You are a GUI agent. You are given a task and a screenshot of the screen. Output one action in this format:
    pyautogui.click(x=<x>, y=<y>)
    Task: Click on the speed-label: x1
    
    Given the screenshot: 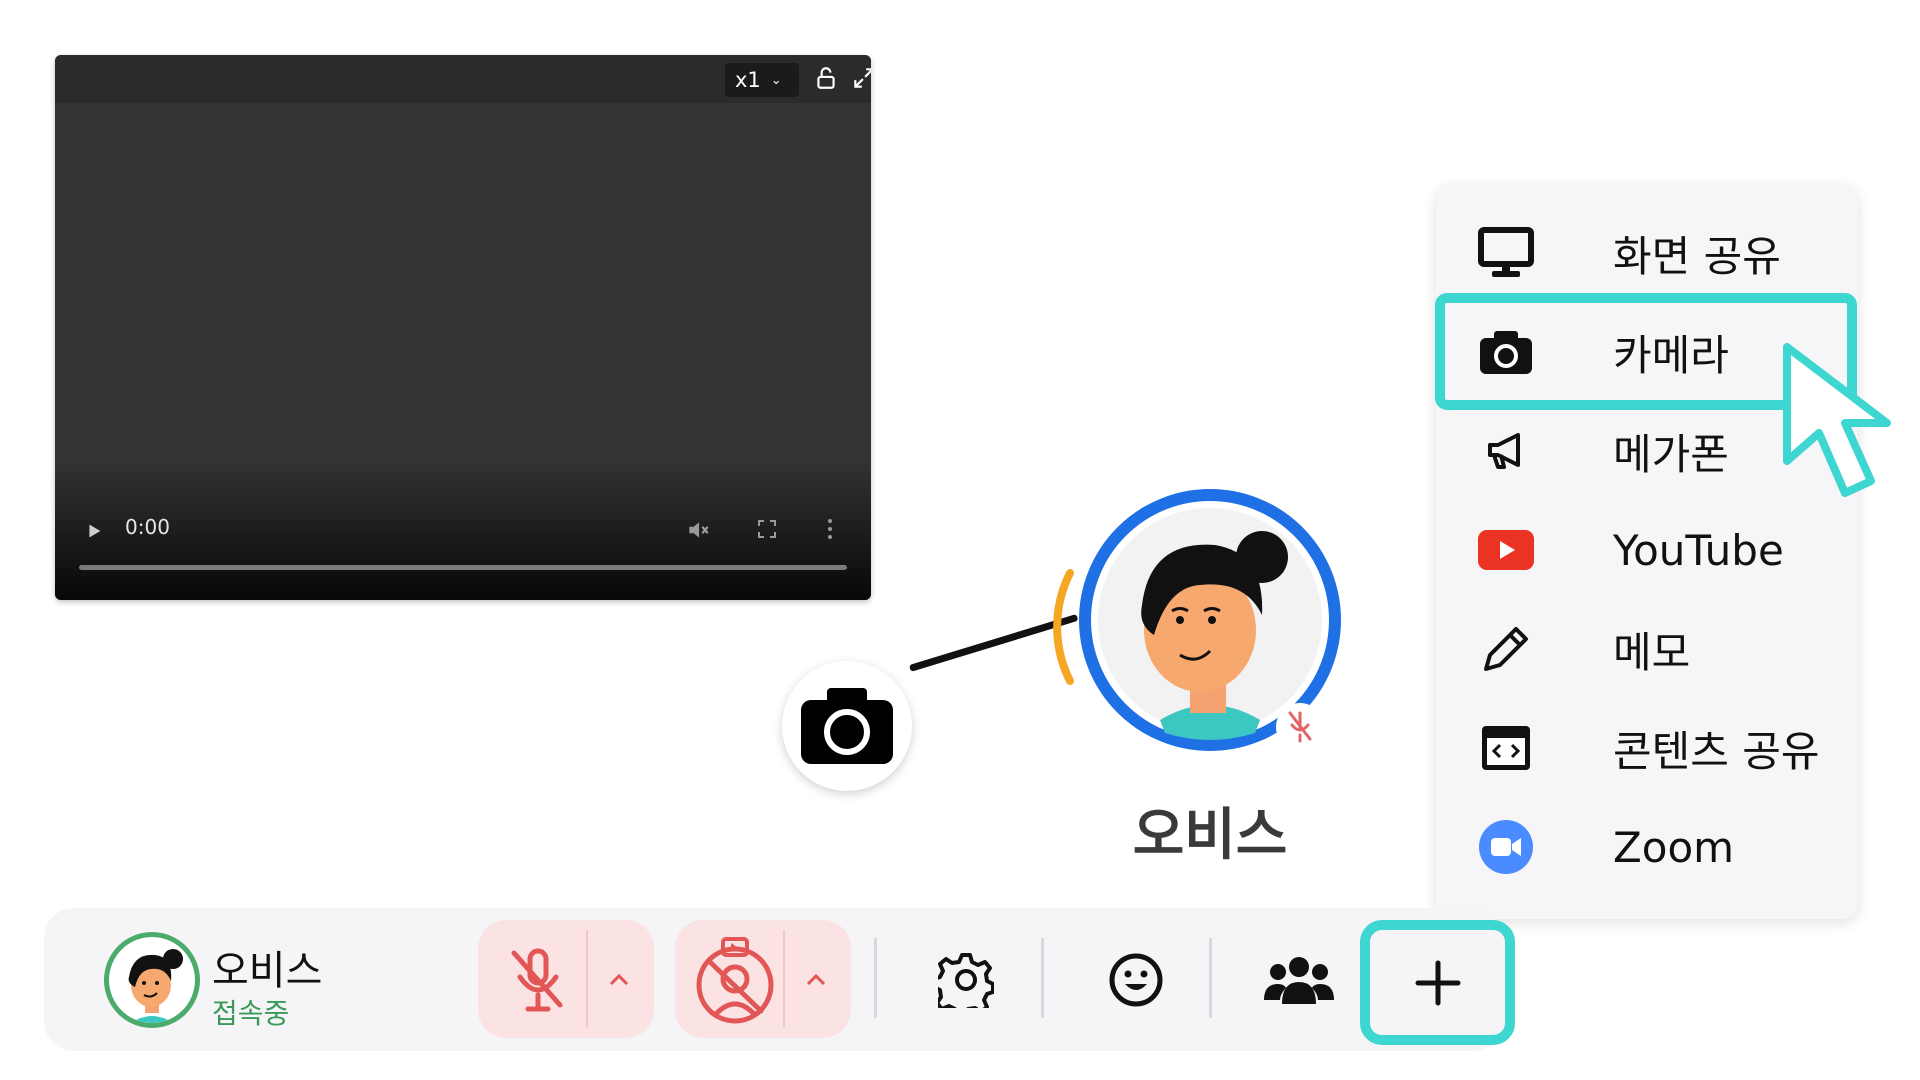 What is the action you would take?
    pyautogui.click(x=748, y=80)
    